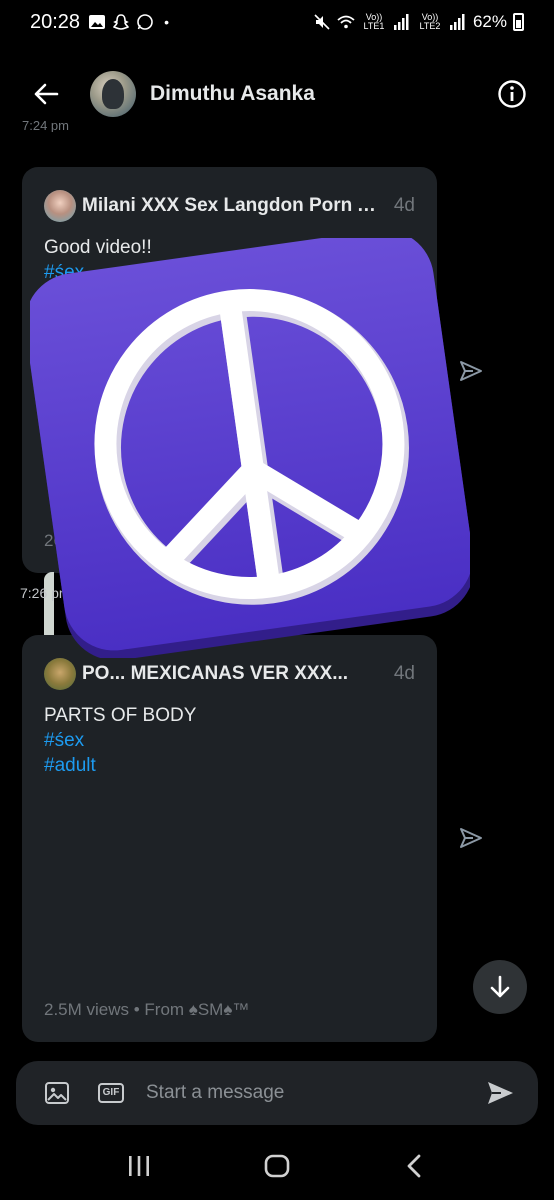 The width and height of the screenshot is (554, 1200). What do you see at coordinates (121, 22) in the screenshot?
I see `snapchat-notification-icon` at bounding box center [121, 22].